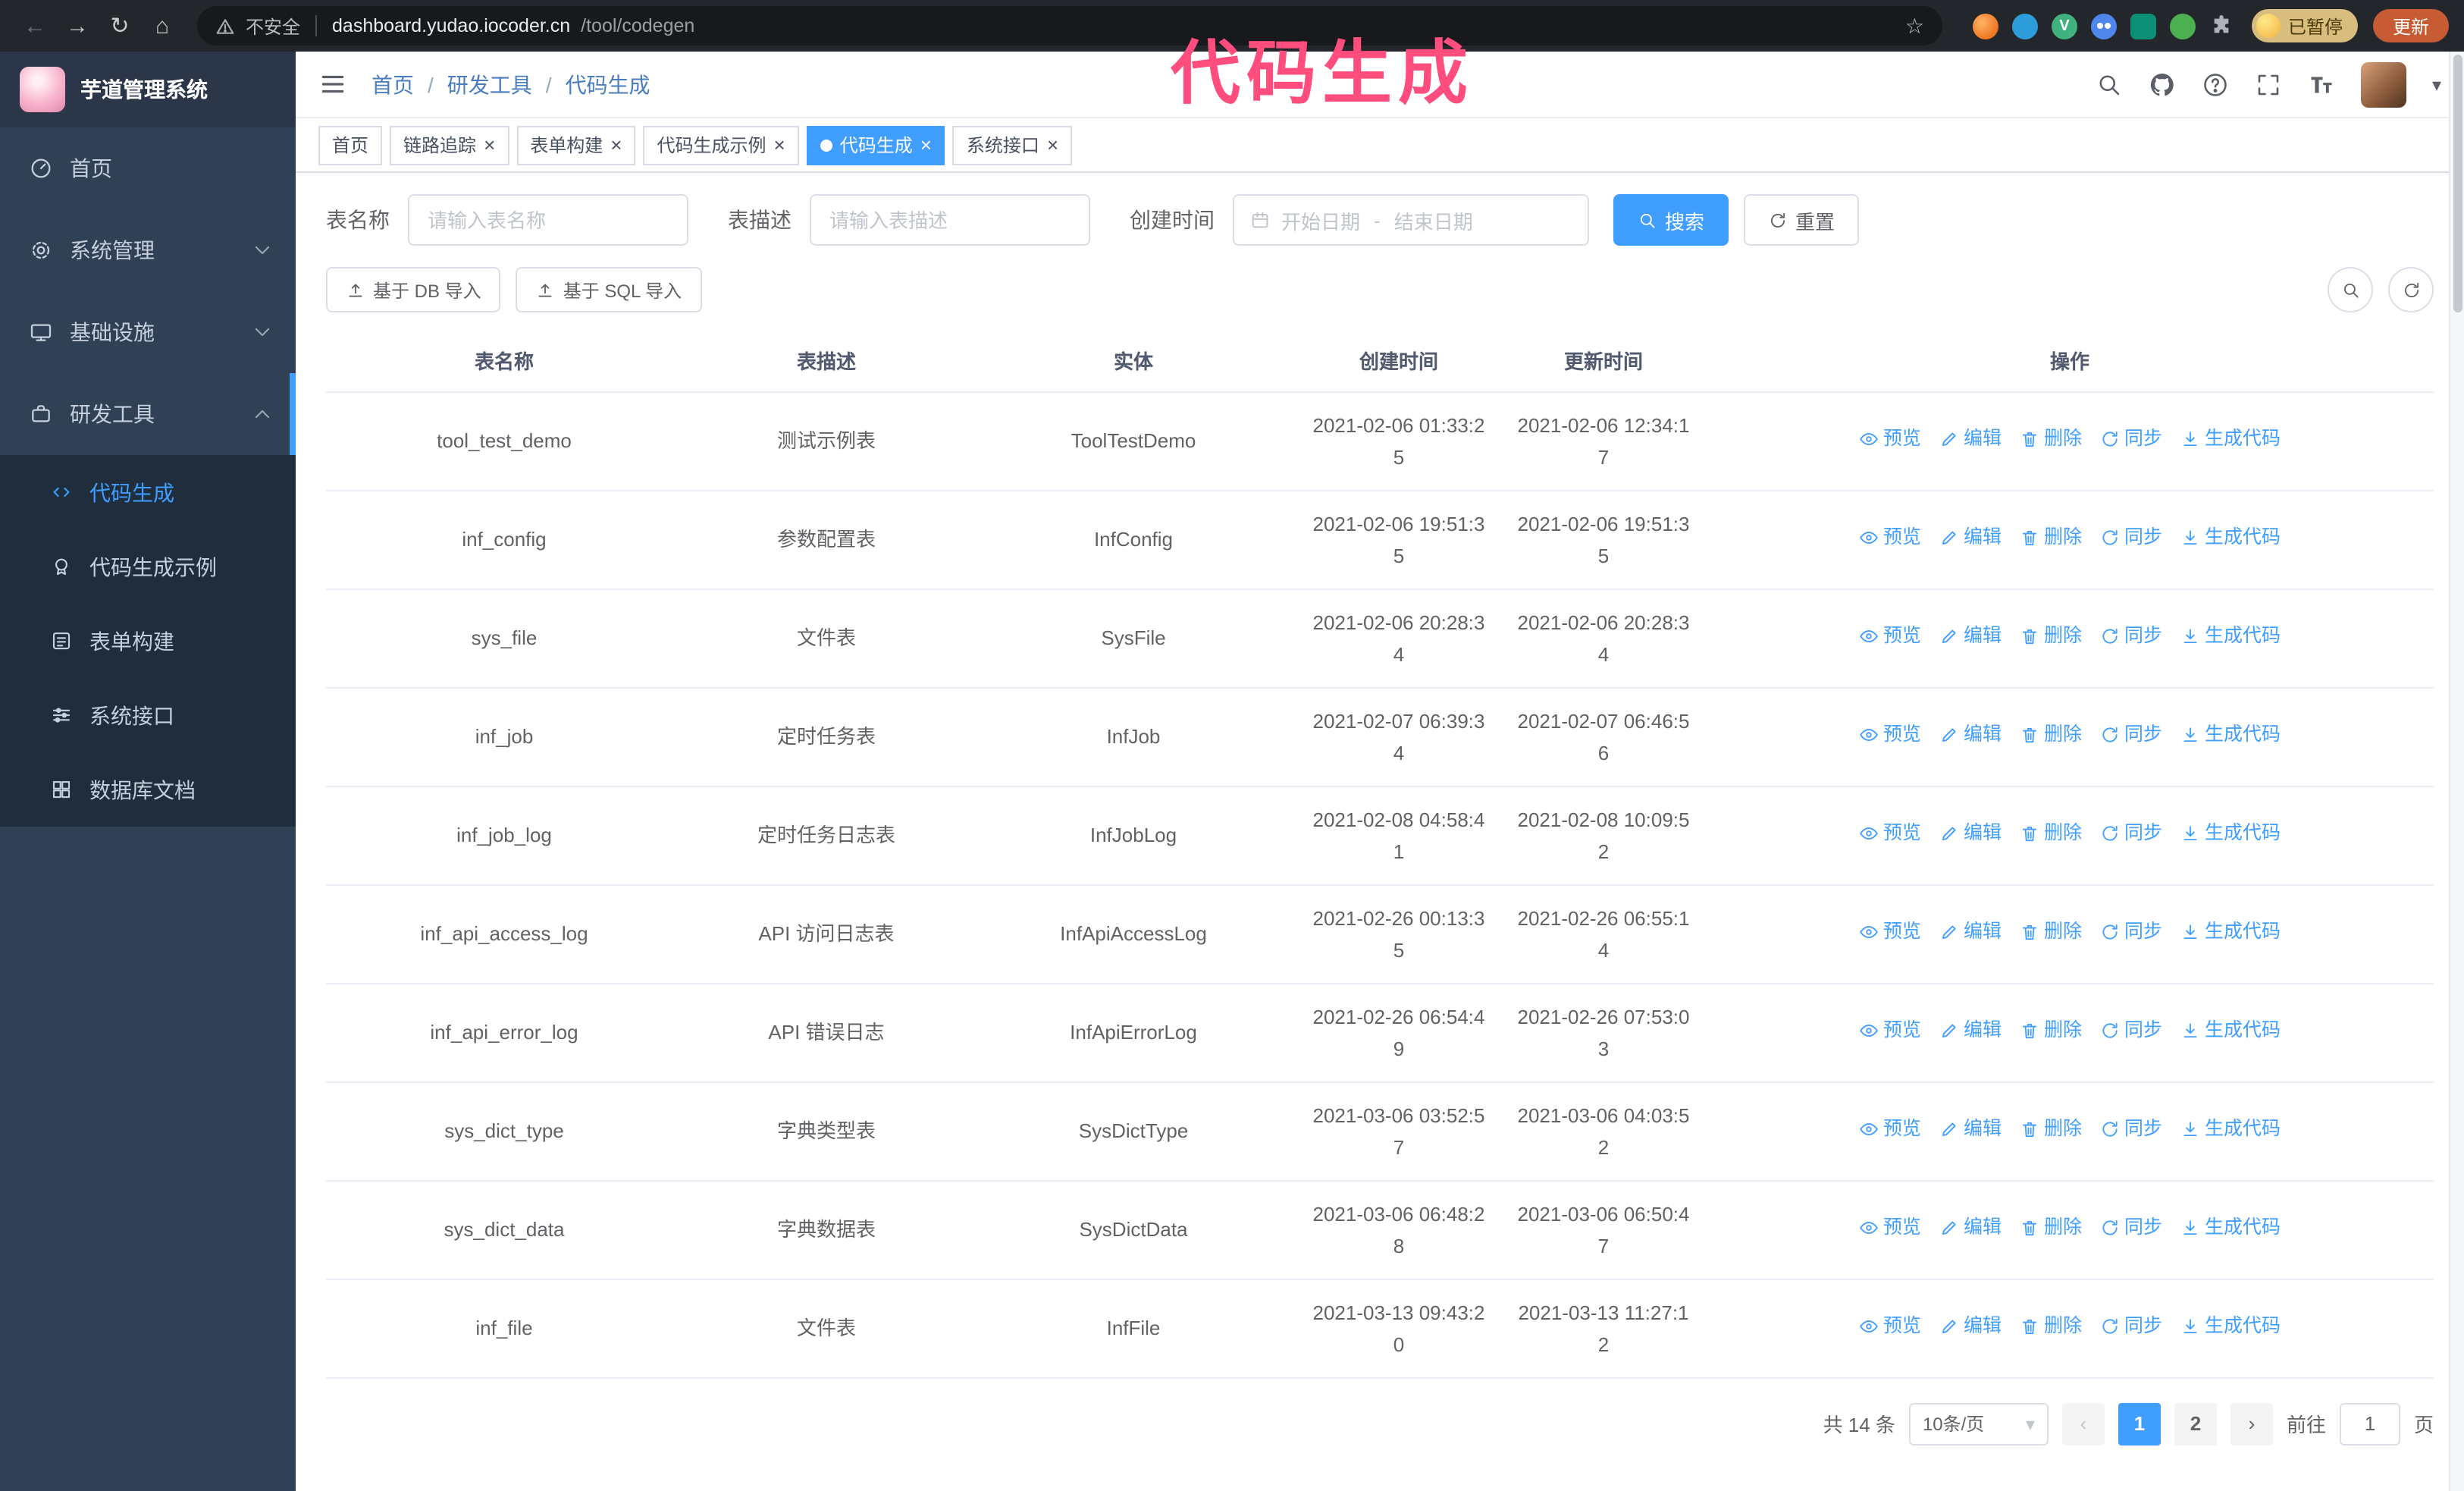 Image resolution: width=2464 pixels, height=1491 pixels. I want to click on tab-codegen-example: 代码生成示例 ×, so click(721, 145).